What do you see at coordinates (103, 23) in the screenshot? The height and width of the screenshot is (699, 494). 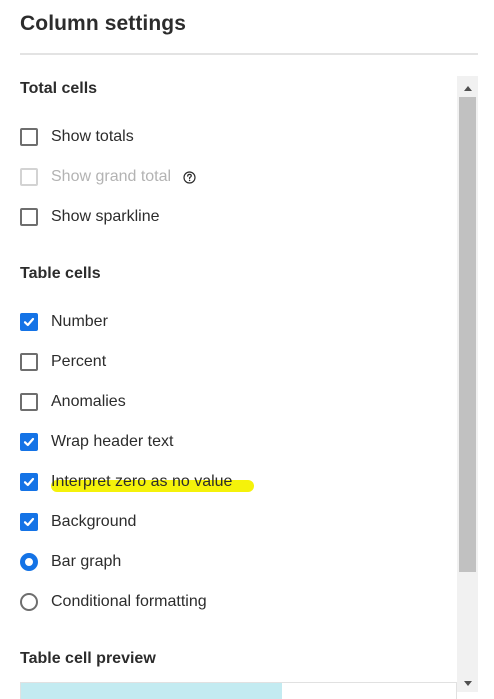 I see `panel-title: Column settings` at bounding box center [103, 23].